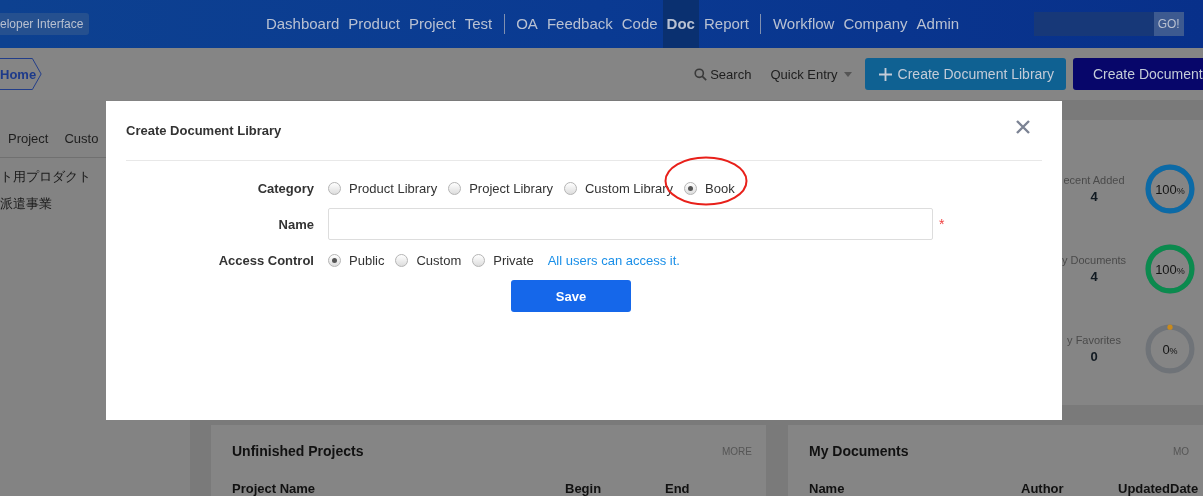  I want to click on dialog-title: Create Document Library, so click(204, 130).